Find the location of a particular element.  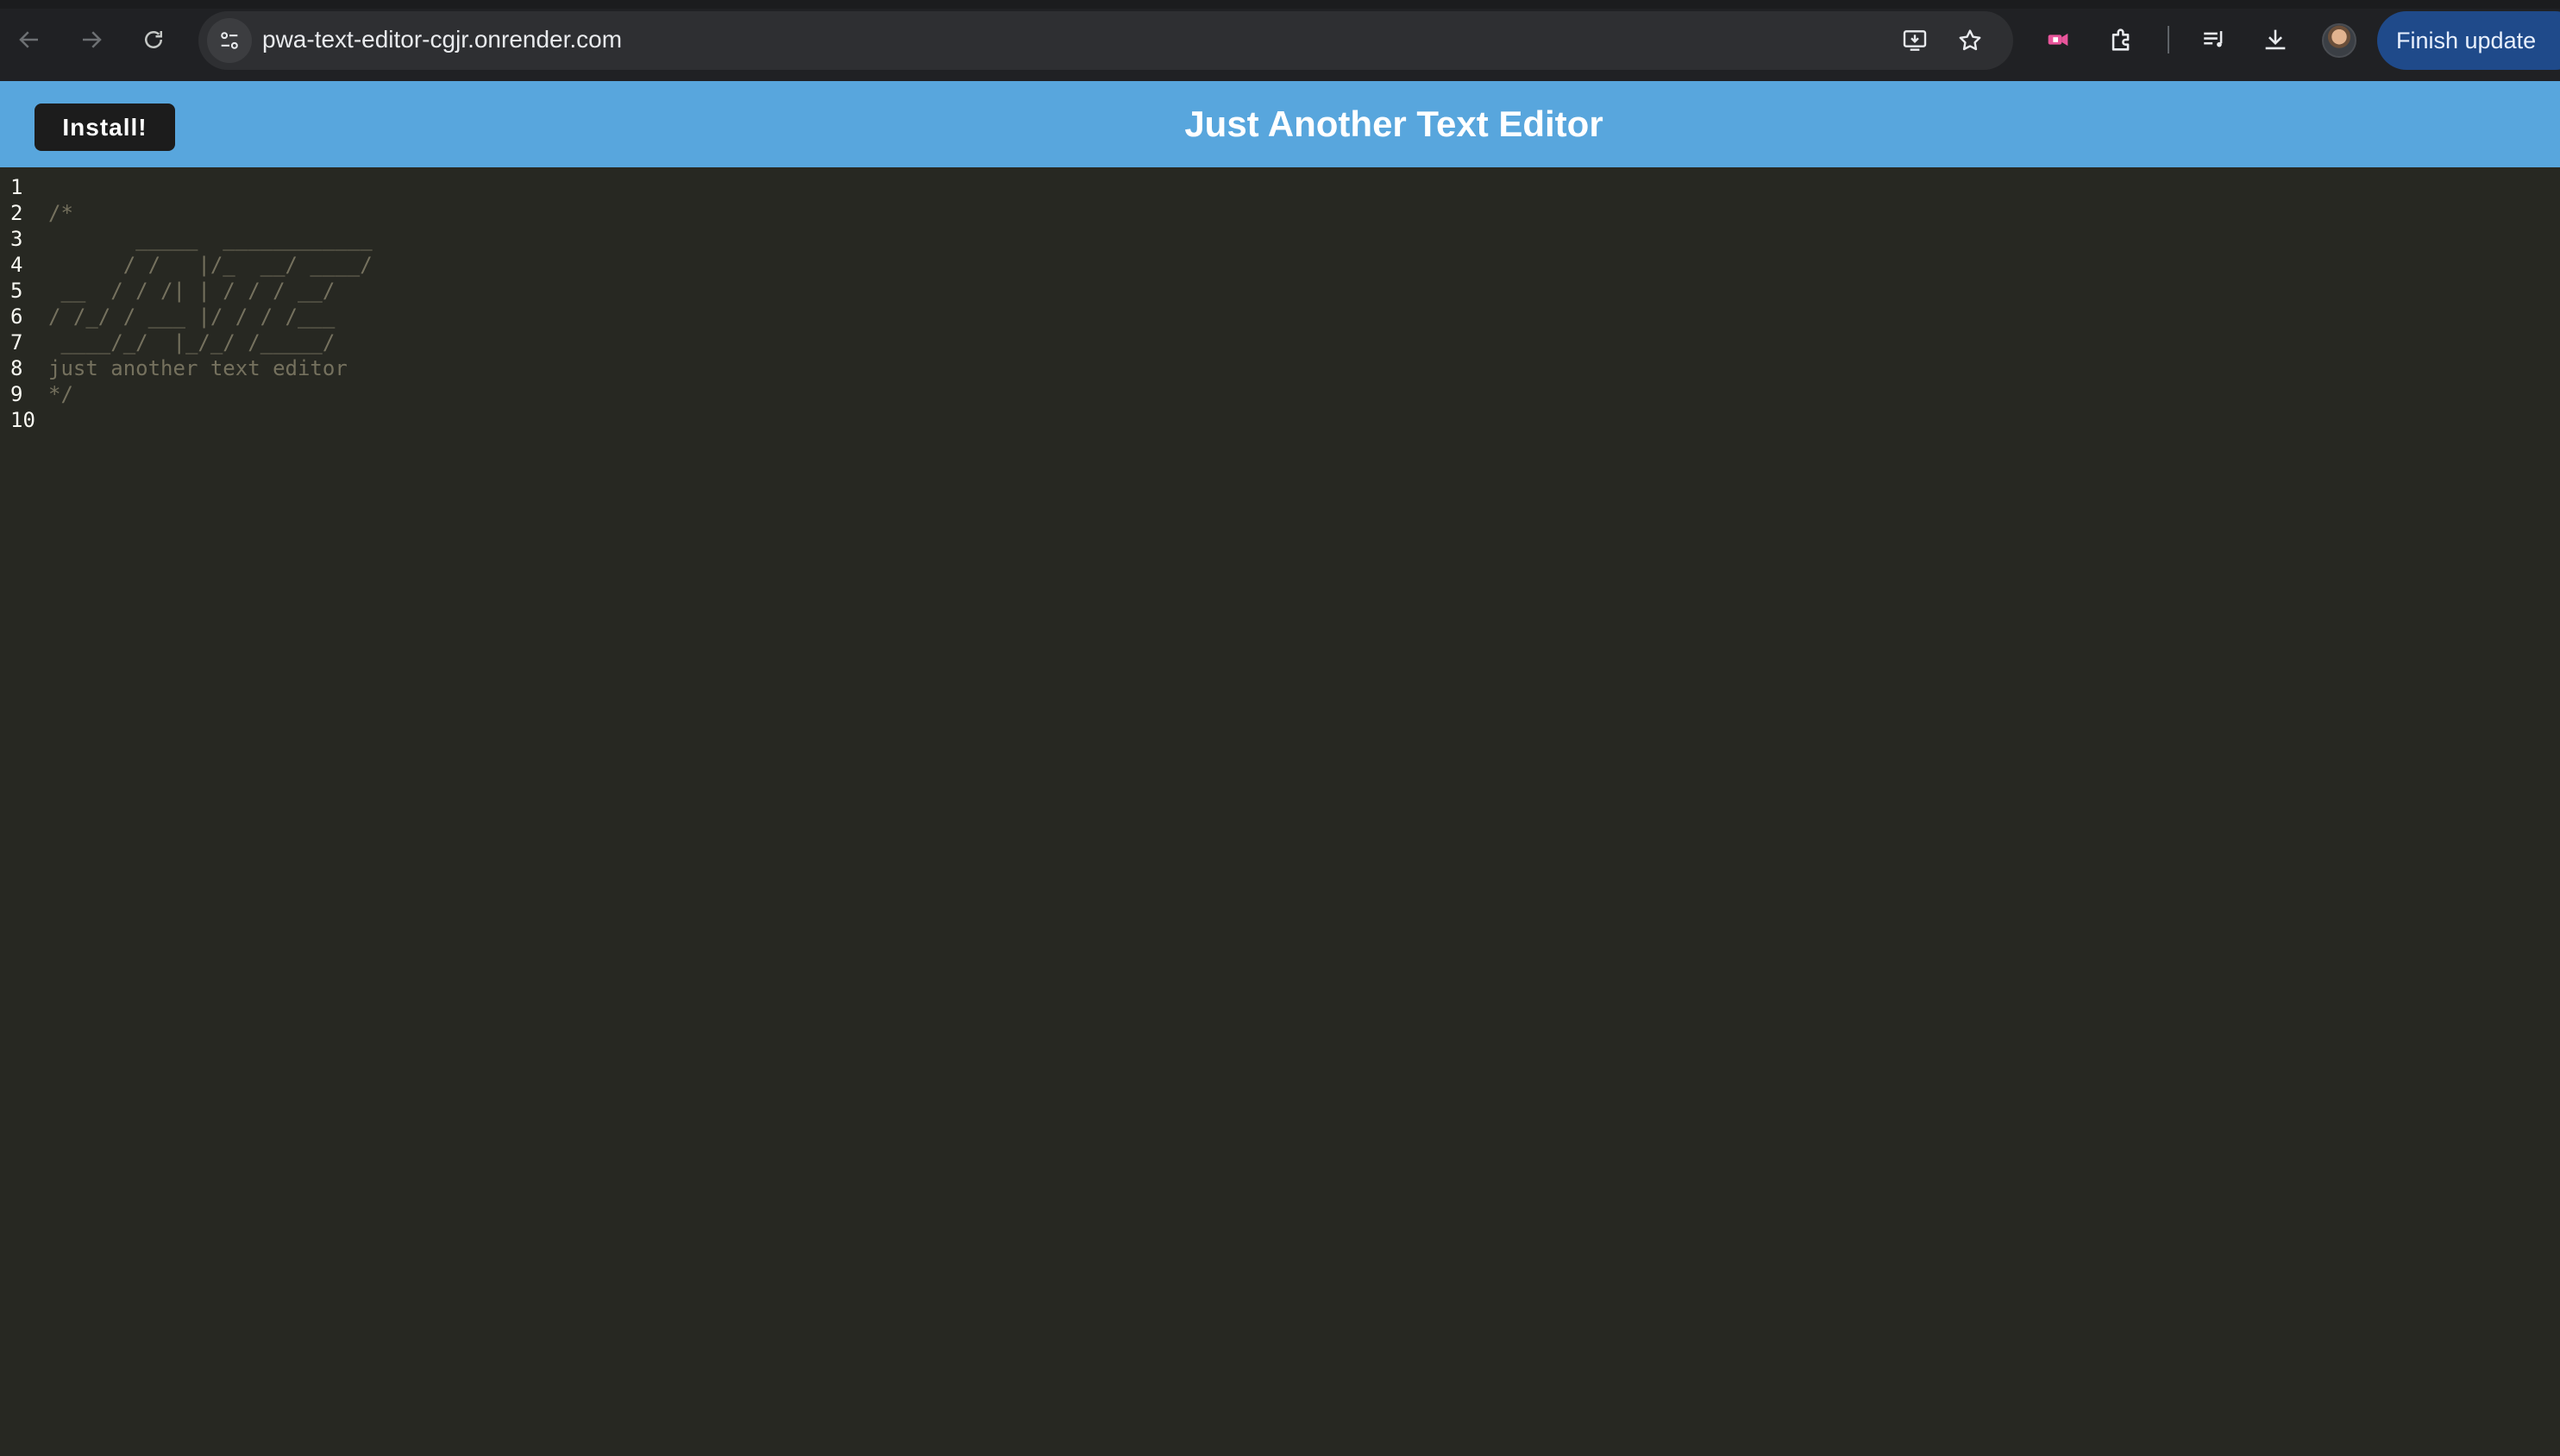

code-line: / / |/_ __/ ____/ is located at coordinates (1304, 265).